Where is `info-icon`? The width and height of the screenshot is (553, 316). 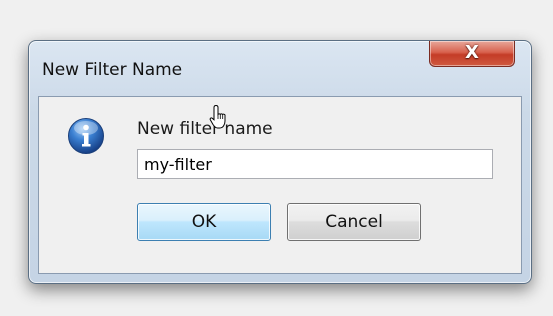
info-icon is located at coordinates (86, 136).